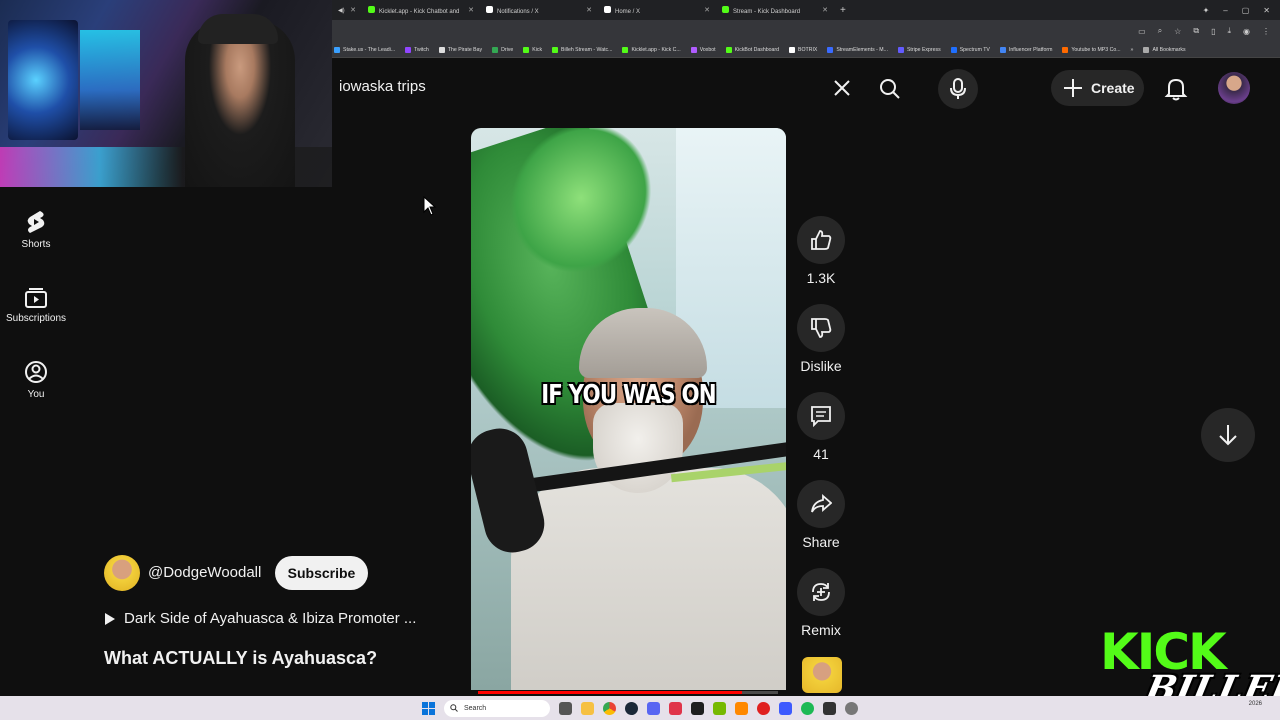  I want to click on kick-favicon-icon, so click(371, 9).